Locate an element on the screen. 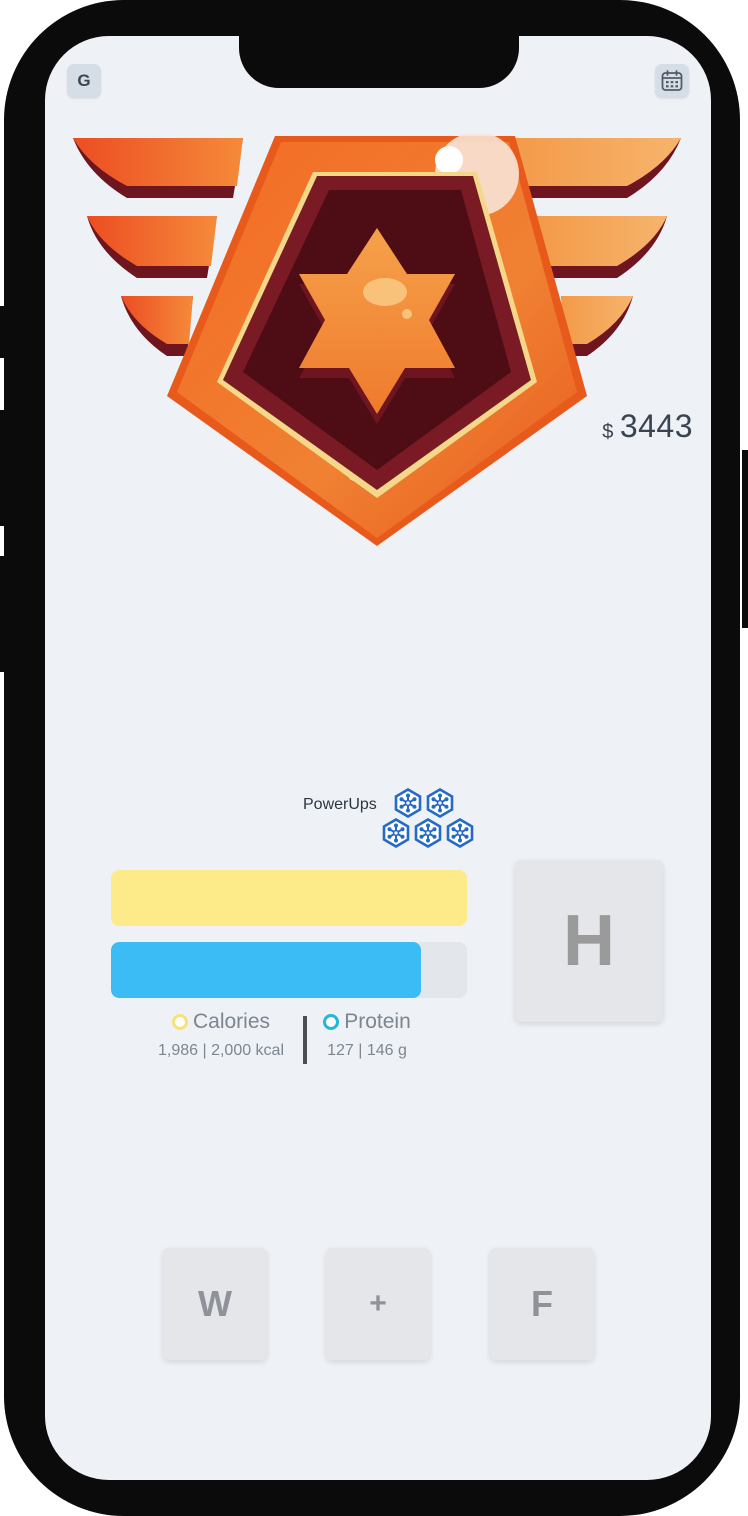 This screenshot has height=1516, width=748. balance-display: $3443 is located at coordinates (647, 426).